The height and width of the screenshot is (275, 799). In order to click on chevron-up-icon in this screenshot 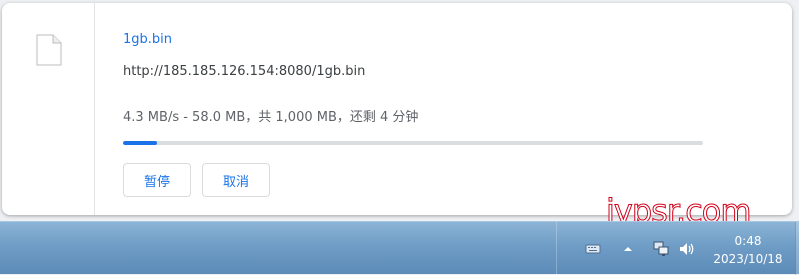, I will do `click(628, 249)`.